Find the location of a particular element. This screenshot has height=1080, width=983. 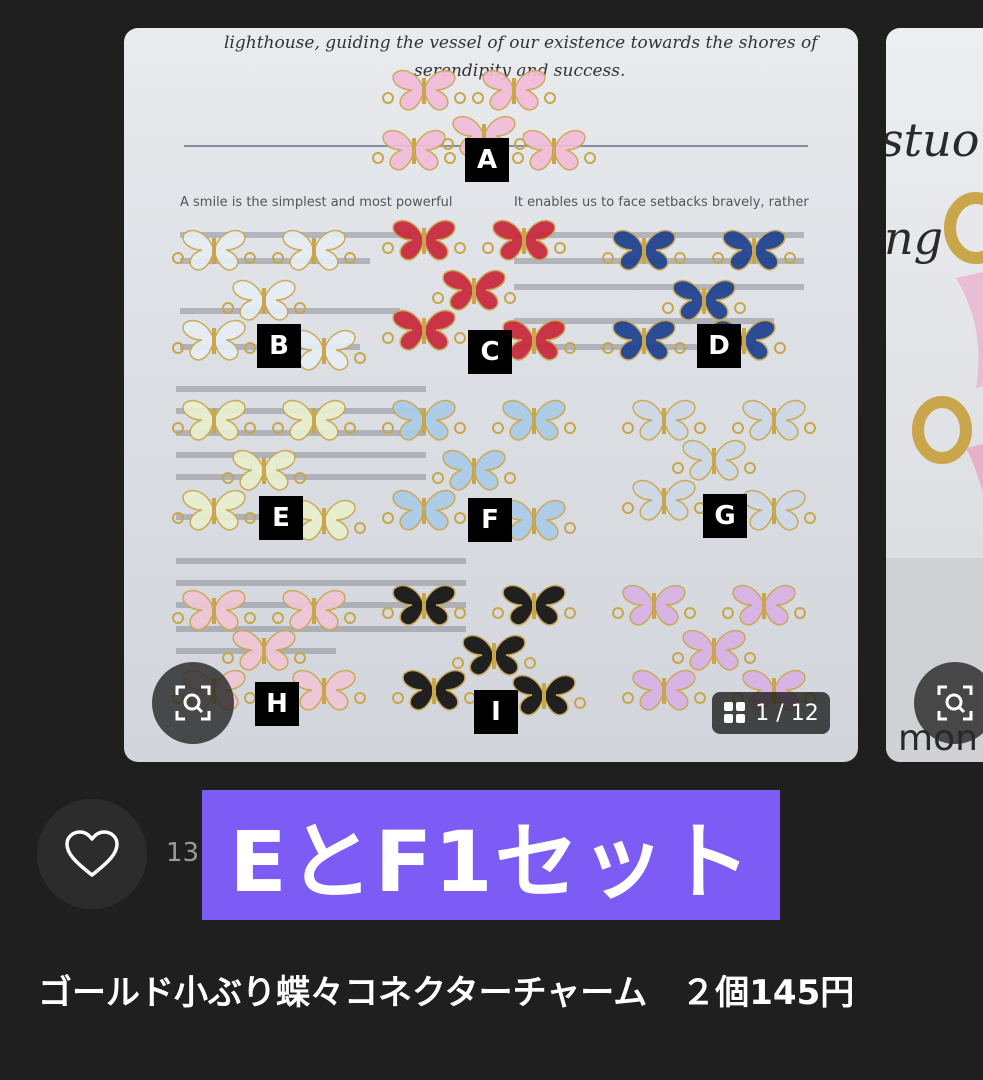

counter-text: 1 / 12 is located at coordinates (787, 713).